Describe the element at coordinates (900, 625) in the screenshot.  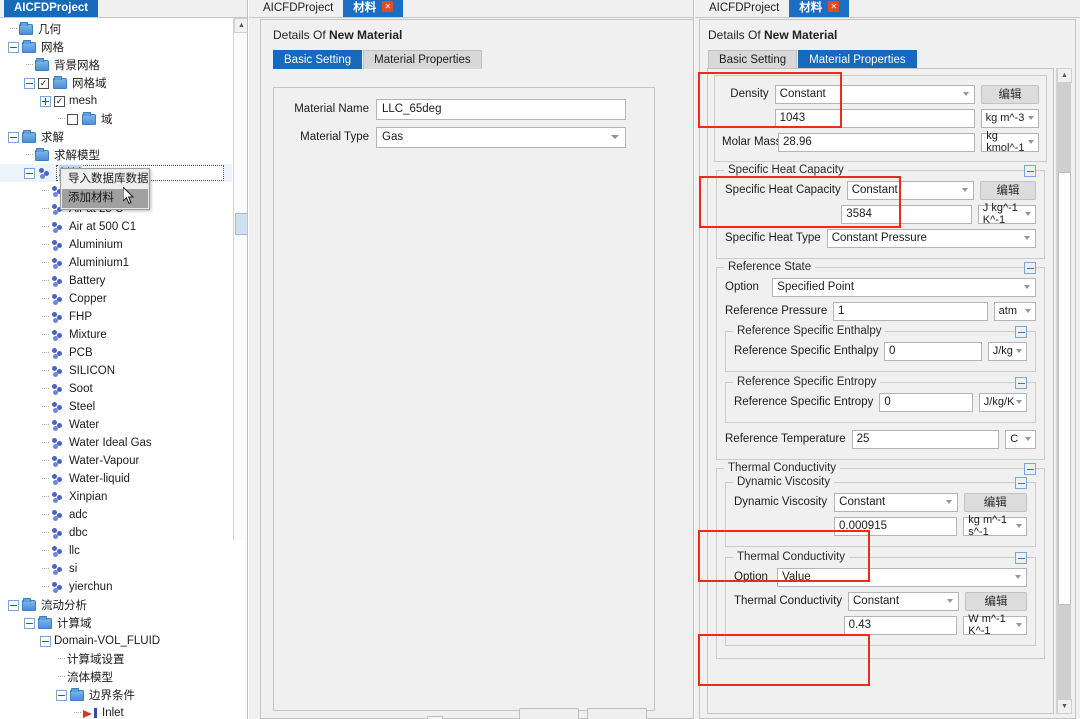
I see `tc-value-input: 0.43` at that location.